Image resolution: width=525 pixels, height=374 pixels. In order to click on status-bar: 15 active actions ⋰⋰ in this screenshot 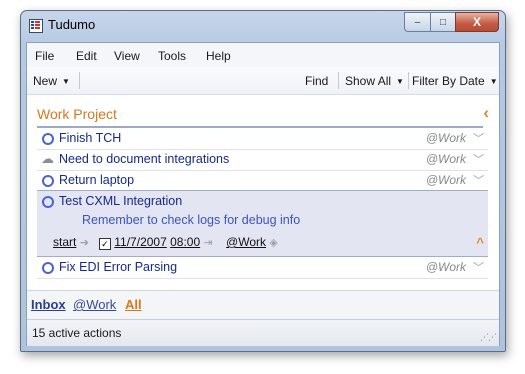, I will do `click(263, 332)`.